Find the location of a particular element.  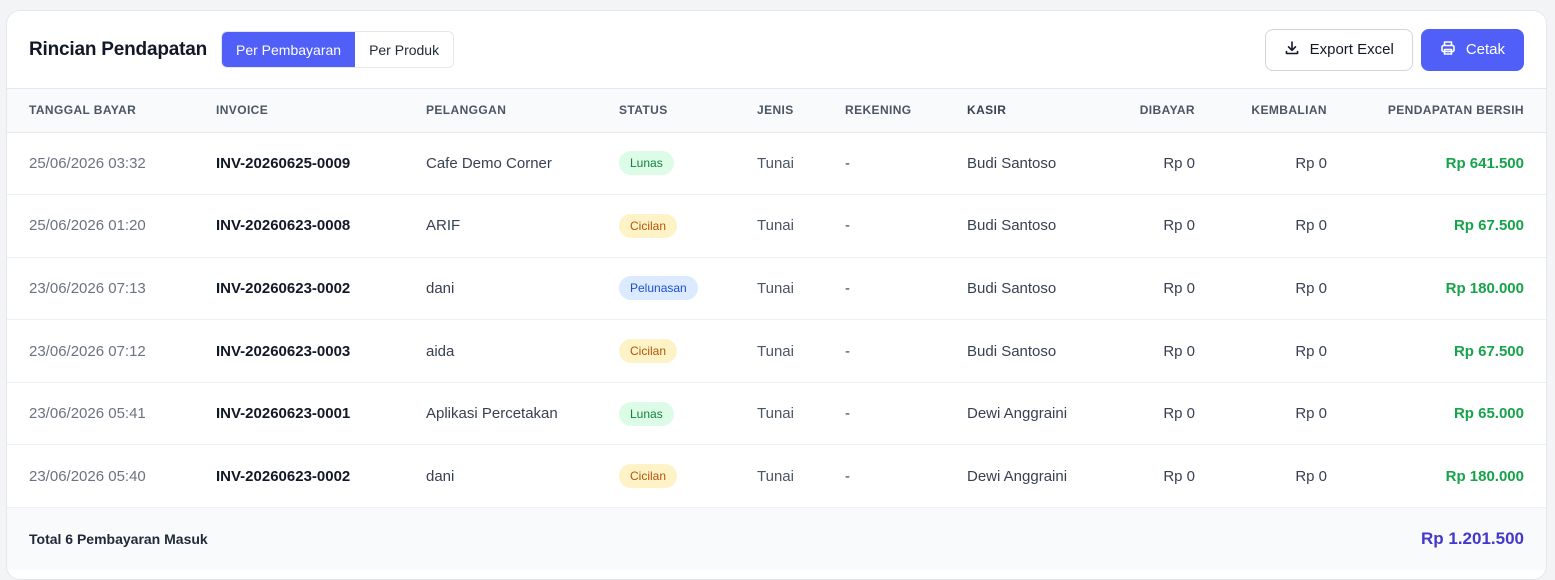

col-header-status: STATUS is located at coordinates (688, 110).